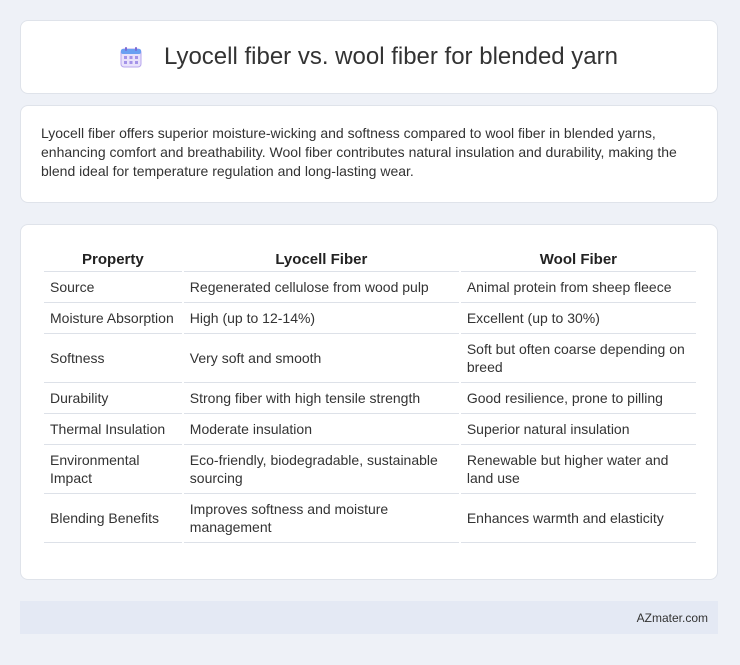 This screenshot has width=740, height=665. I want to click on table-cell: Enhances warmth and elasticity, so click(578, 518).